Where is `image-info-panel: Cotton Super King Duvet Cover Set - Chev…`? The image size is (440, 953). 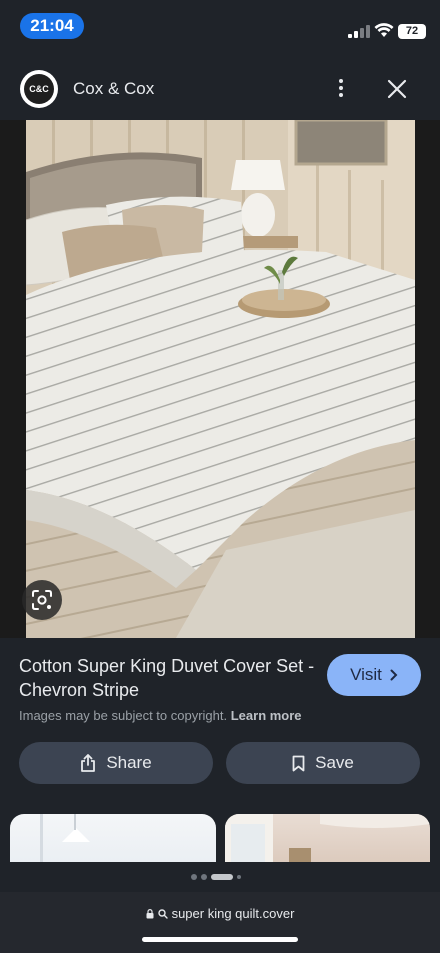 image-info-panel: Cotton Super King Duvet Cover Set - Chev… is located at coordinates (220, 683).